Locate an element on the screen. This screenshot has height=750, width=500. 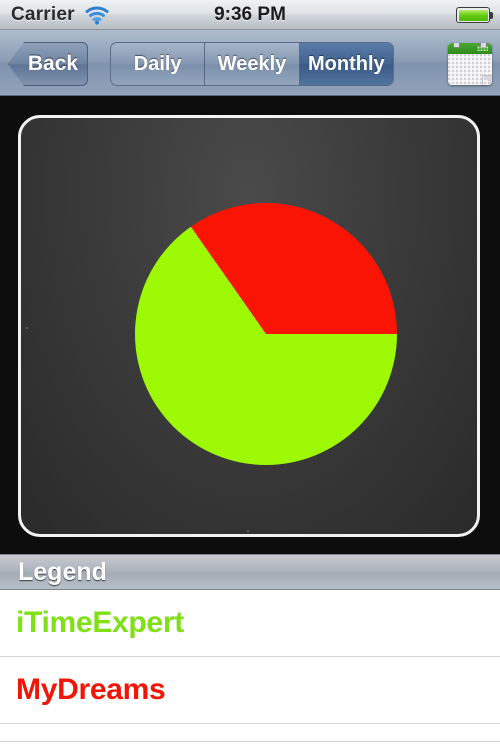
calendar-header-dots is located at coordinates (482, 48).